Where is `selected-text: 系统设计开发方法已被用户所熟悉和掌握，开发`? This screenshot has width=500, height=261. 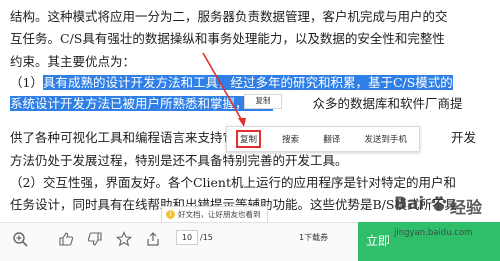
selected-text: 系统设计开发方法已被用户所熟悉和掌握，开发 is located at coordinates (141, 103).